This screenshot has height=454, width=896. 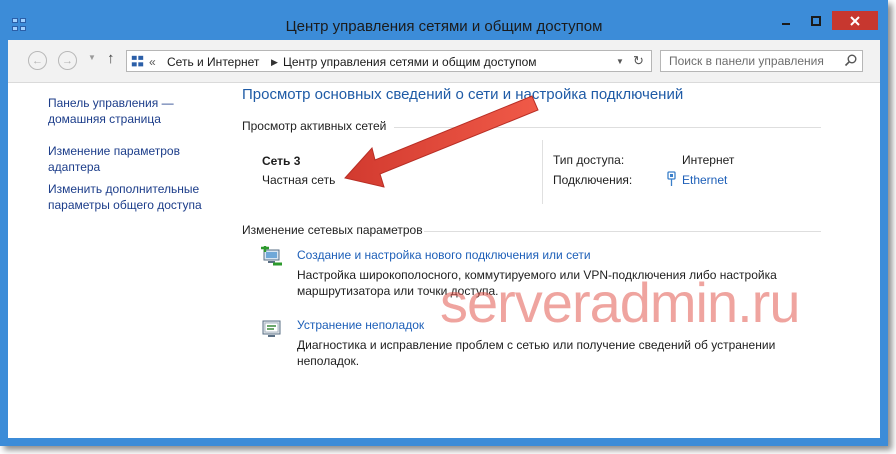 I want to click on annotation-arrow, so click(x=441, y=141).